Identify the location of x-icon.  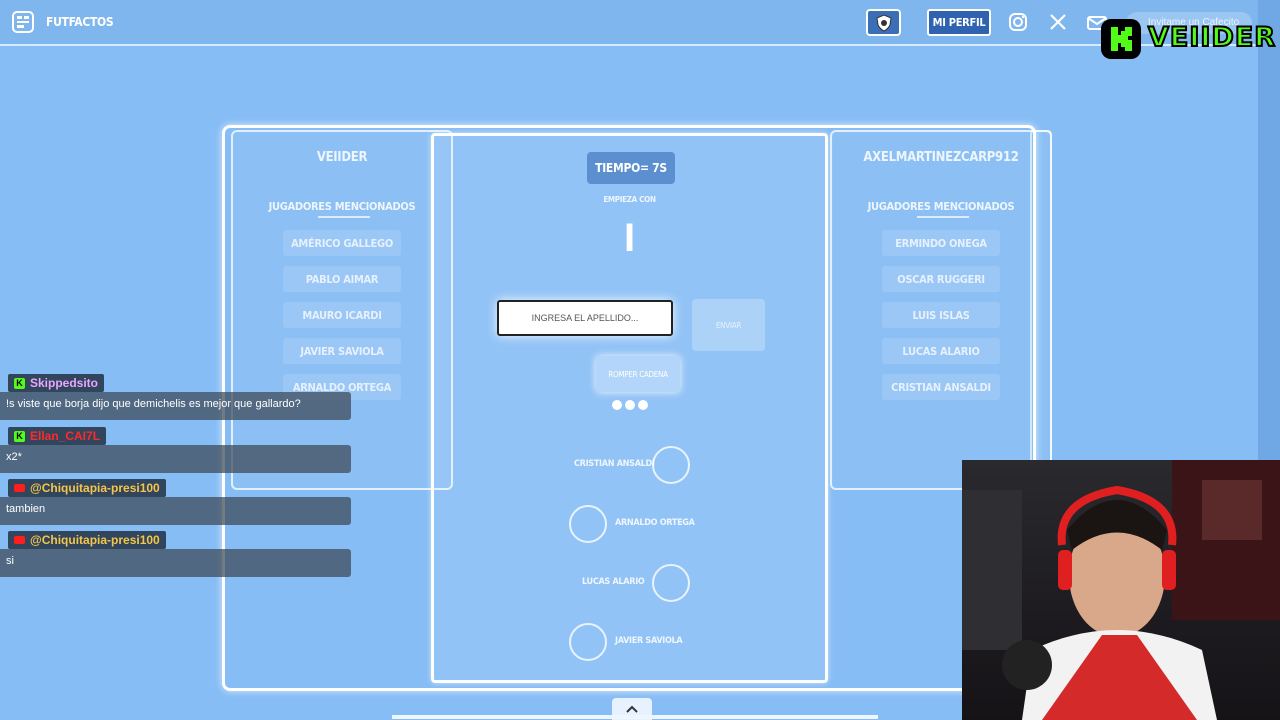
(1058, 22).